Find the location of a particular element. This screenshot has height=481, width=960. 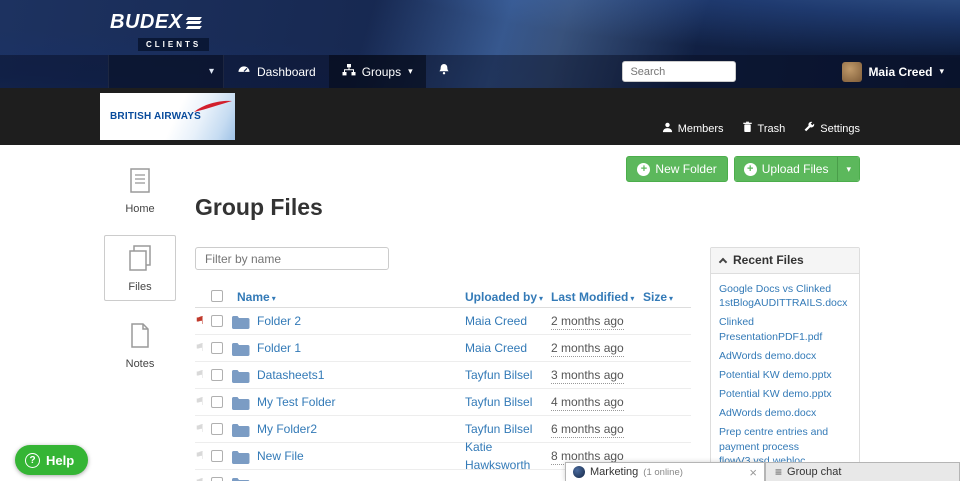

table-row: ⚑ Datasheets1 Tayfun Bilsel 3 months ago is located at coordinates (443, 375).